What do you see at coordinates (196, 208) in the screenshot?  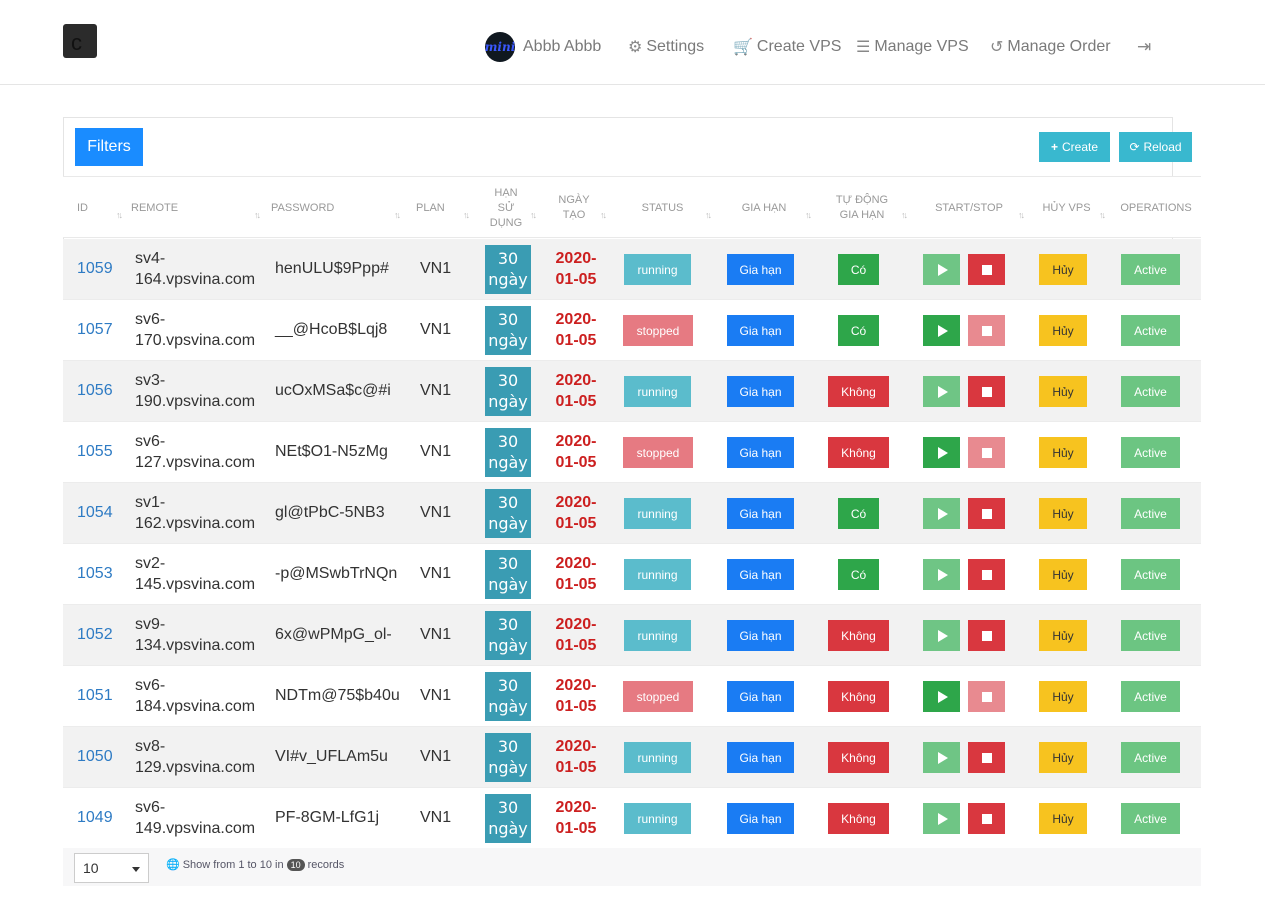 I see `col-remote: REMOTE ↑↓` at bounding box center [196, 208].